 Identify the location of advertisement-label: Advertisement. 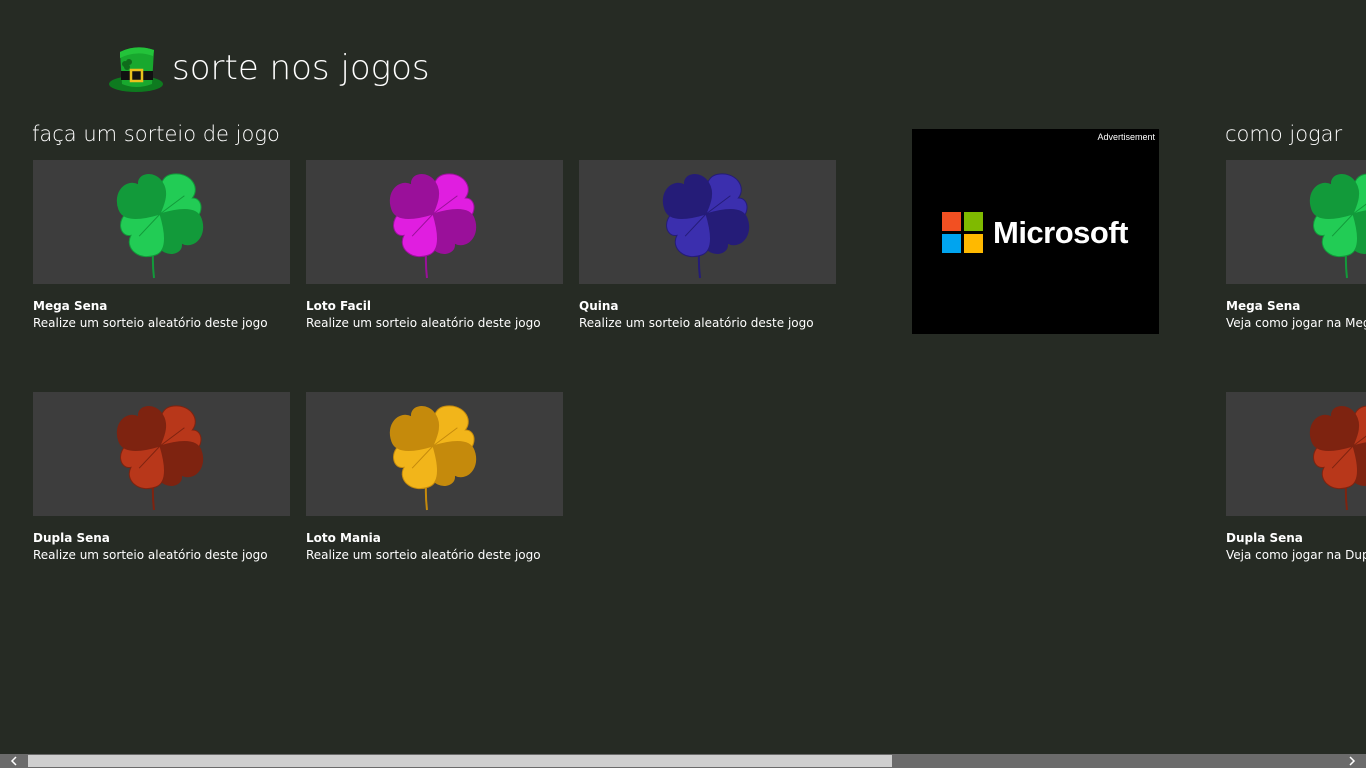
(1126, 137).